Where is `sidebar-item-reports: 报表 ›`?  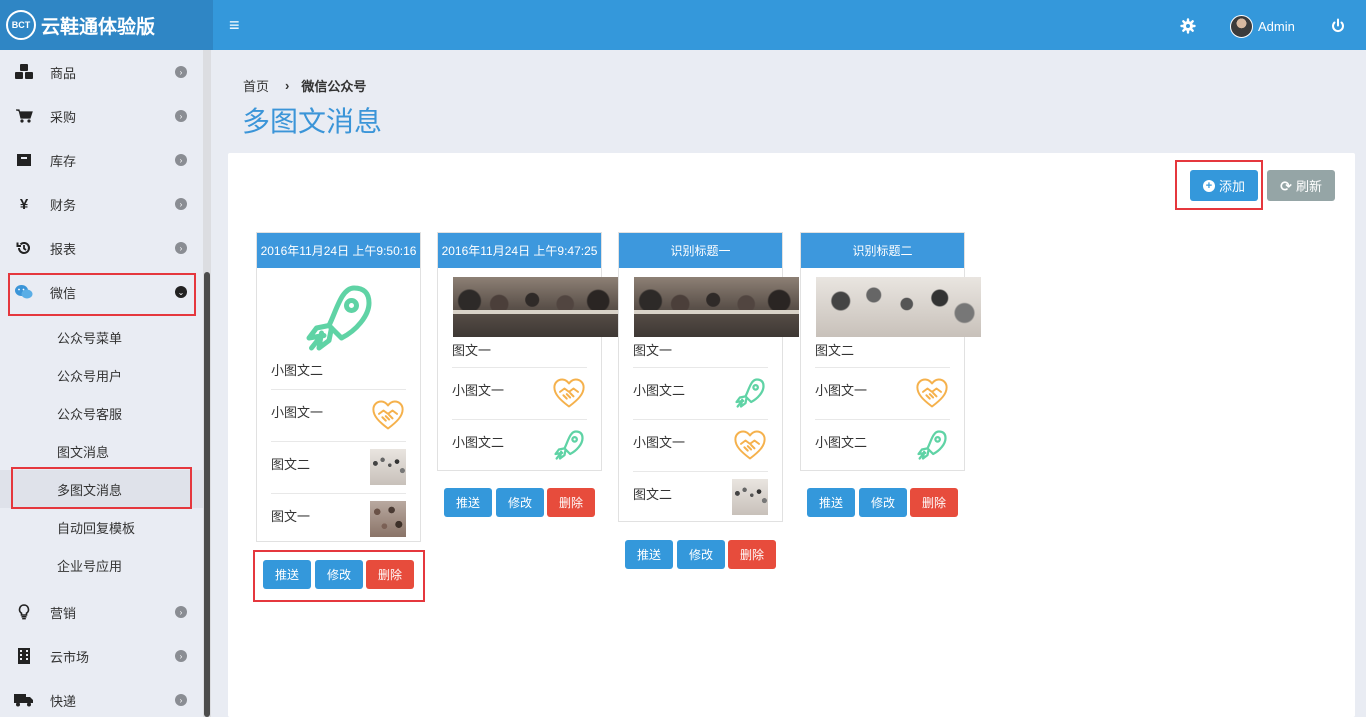 sidebar-item-reports: 报表 › is located at coordinates (100, 248).